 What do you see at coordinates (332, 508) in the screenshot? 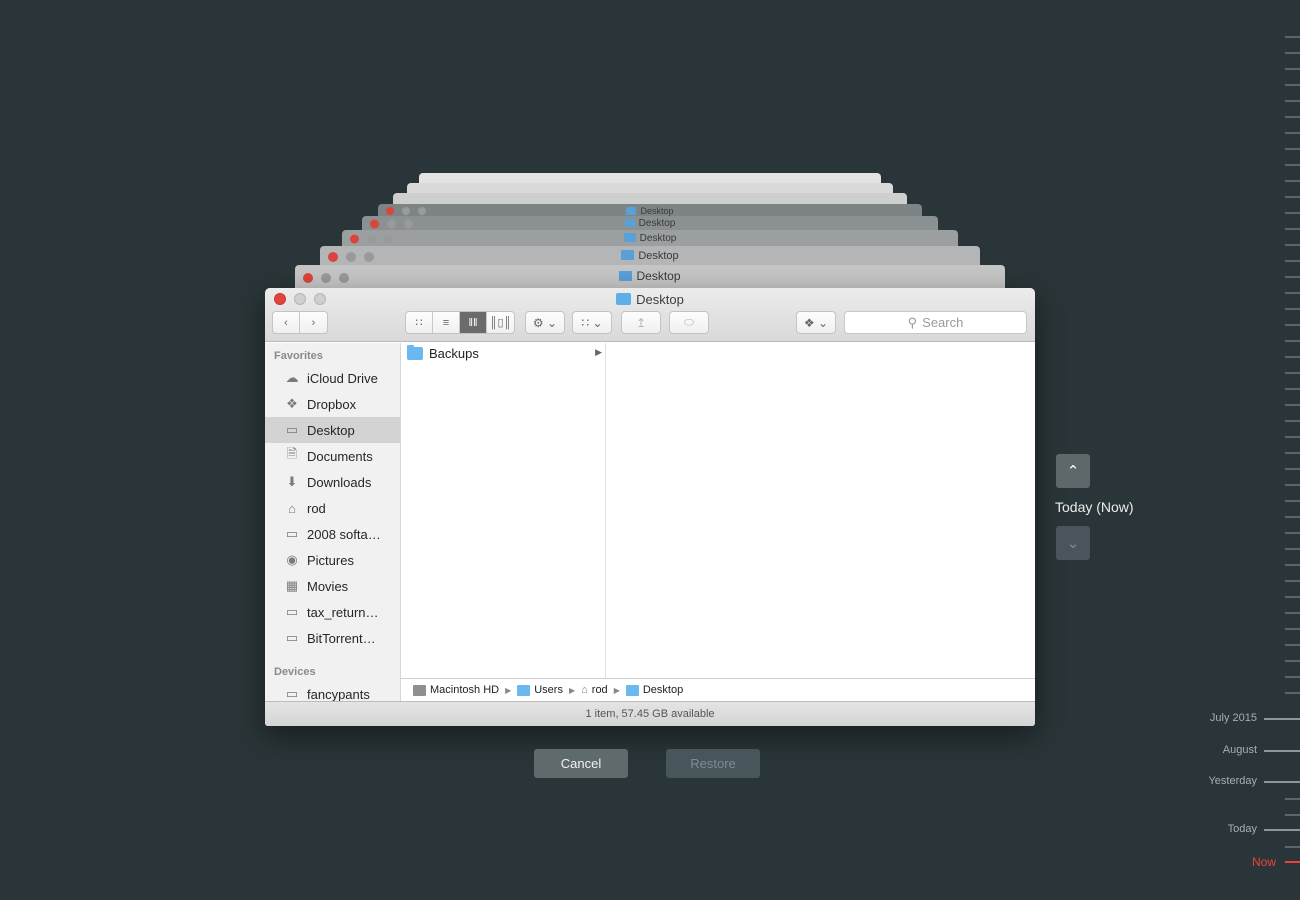
I see `sidebar-item-rod: ⌂ rod` at bounding box center [332, 508].